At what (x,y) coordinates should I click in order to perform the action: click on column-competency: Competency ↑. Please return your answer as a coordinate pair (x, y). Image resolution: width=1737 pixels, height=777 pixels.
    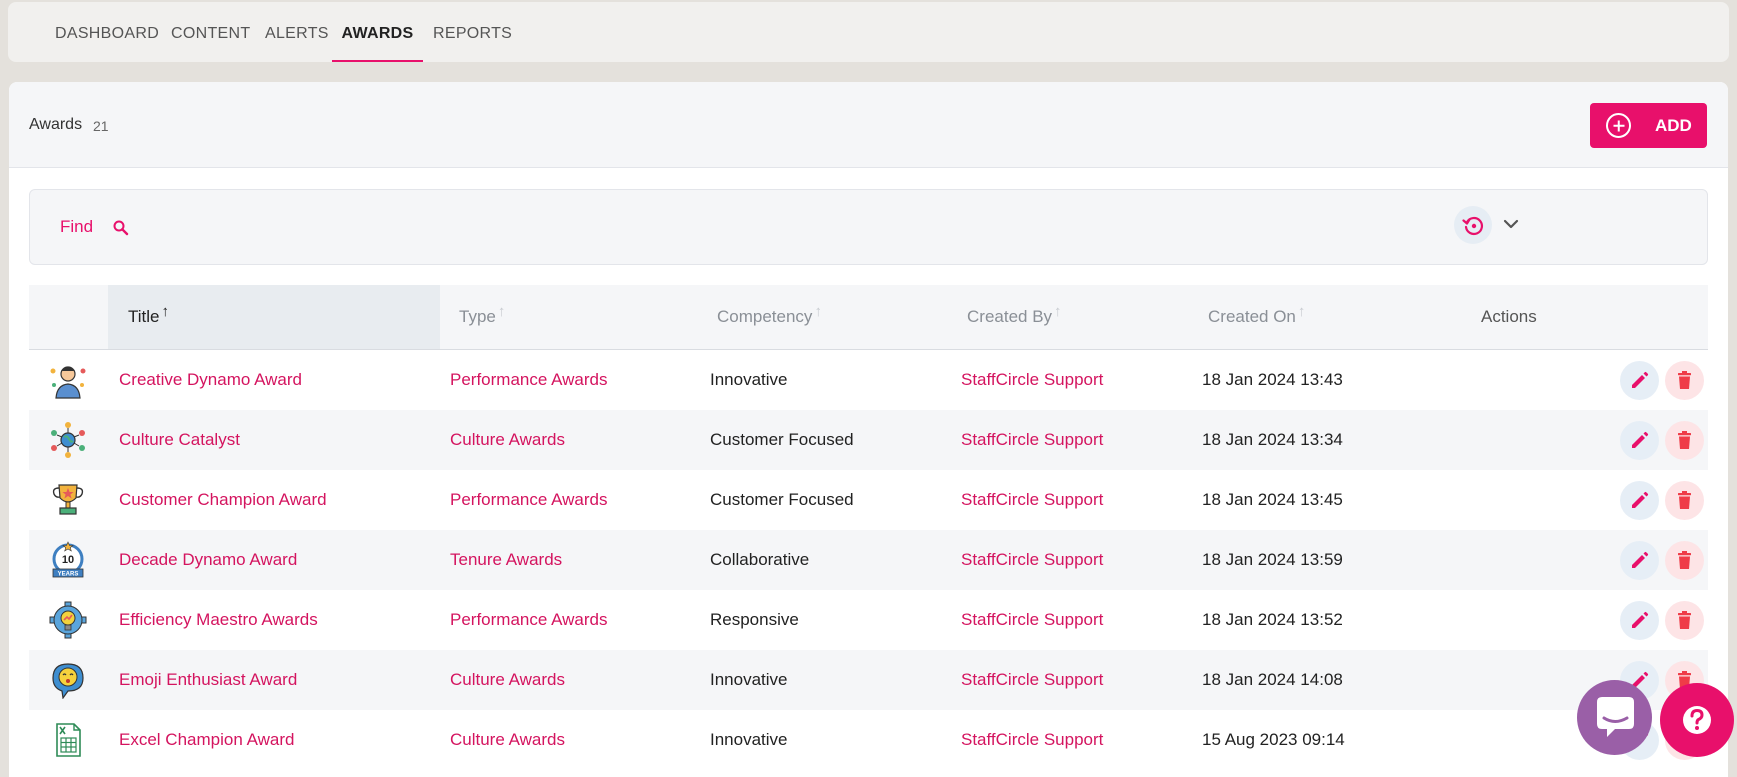
    Looking at the image, I should click on (769, 317).